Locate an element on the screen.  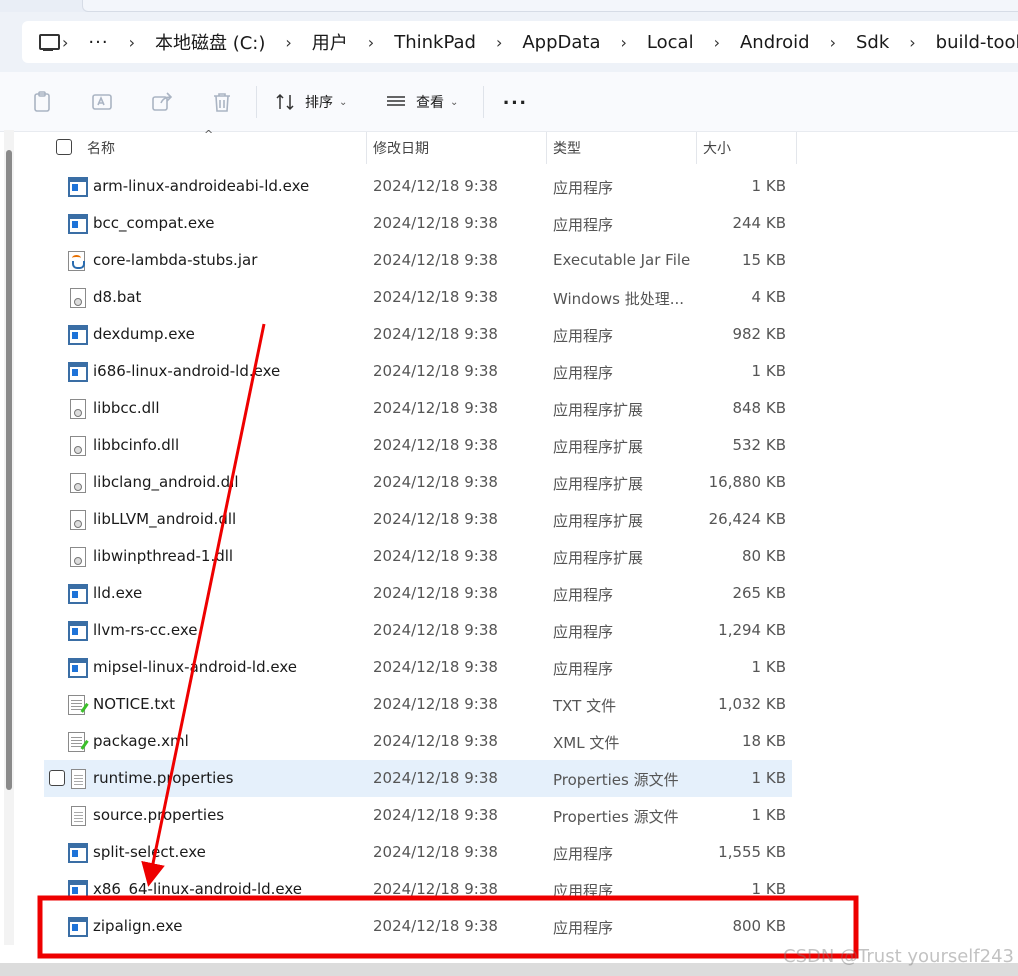
file-row-highlighted: zipalign.exe 2024/12/18 9:38 应用程序 800 KB is located at coordinates (418, 926).